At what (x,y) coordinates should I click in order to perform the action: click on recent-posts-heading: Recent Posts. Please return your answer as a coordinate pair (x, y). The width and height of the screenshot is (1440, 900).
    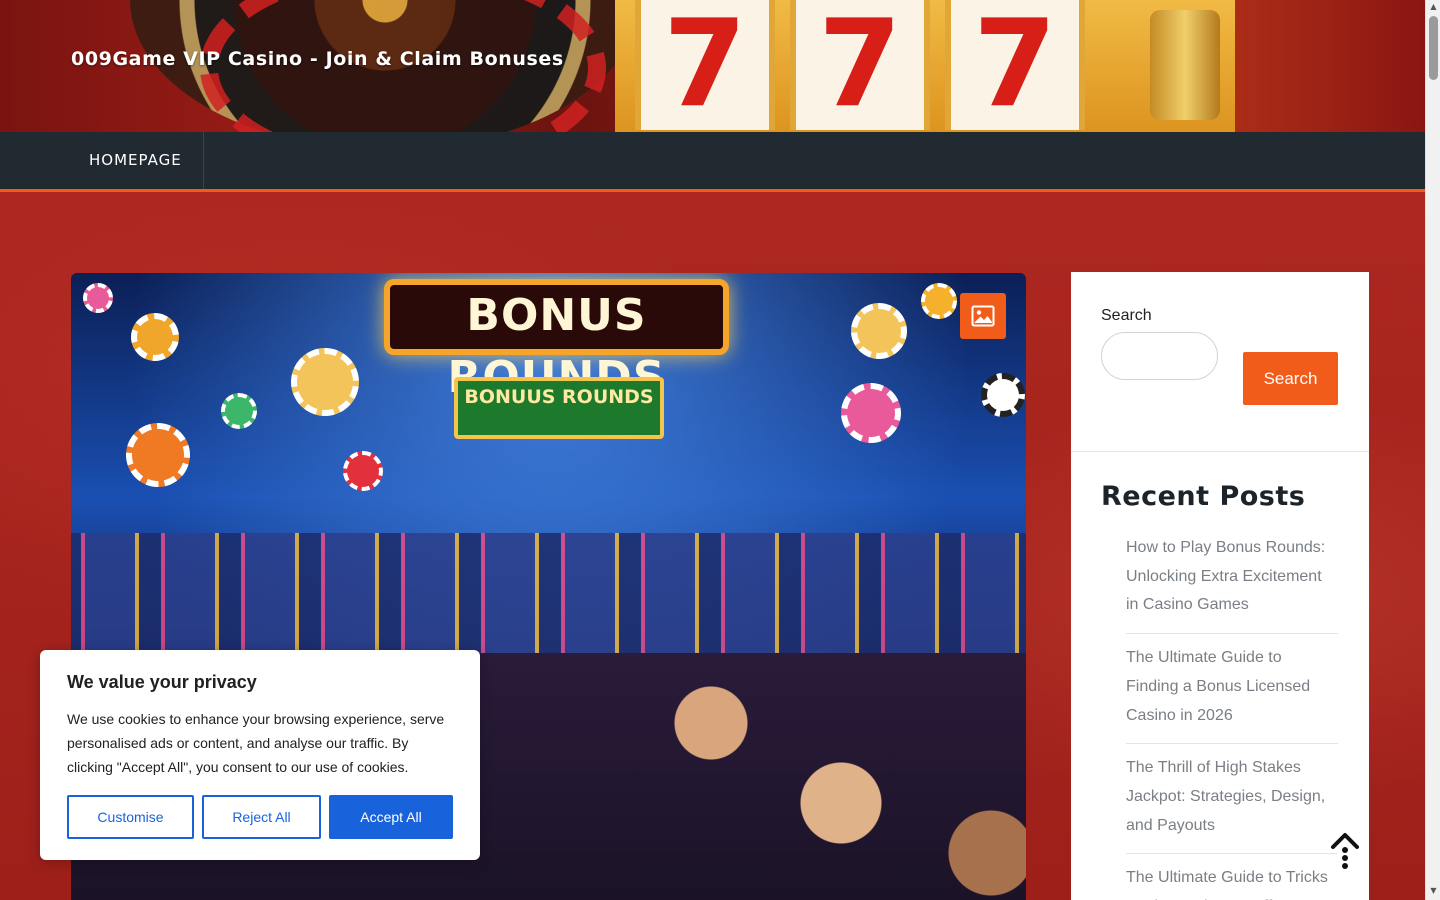
    Looking at the image, I should click on (1203, 496).